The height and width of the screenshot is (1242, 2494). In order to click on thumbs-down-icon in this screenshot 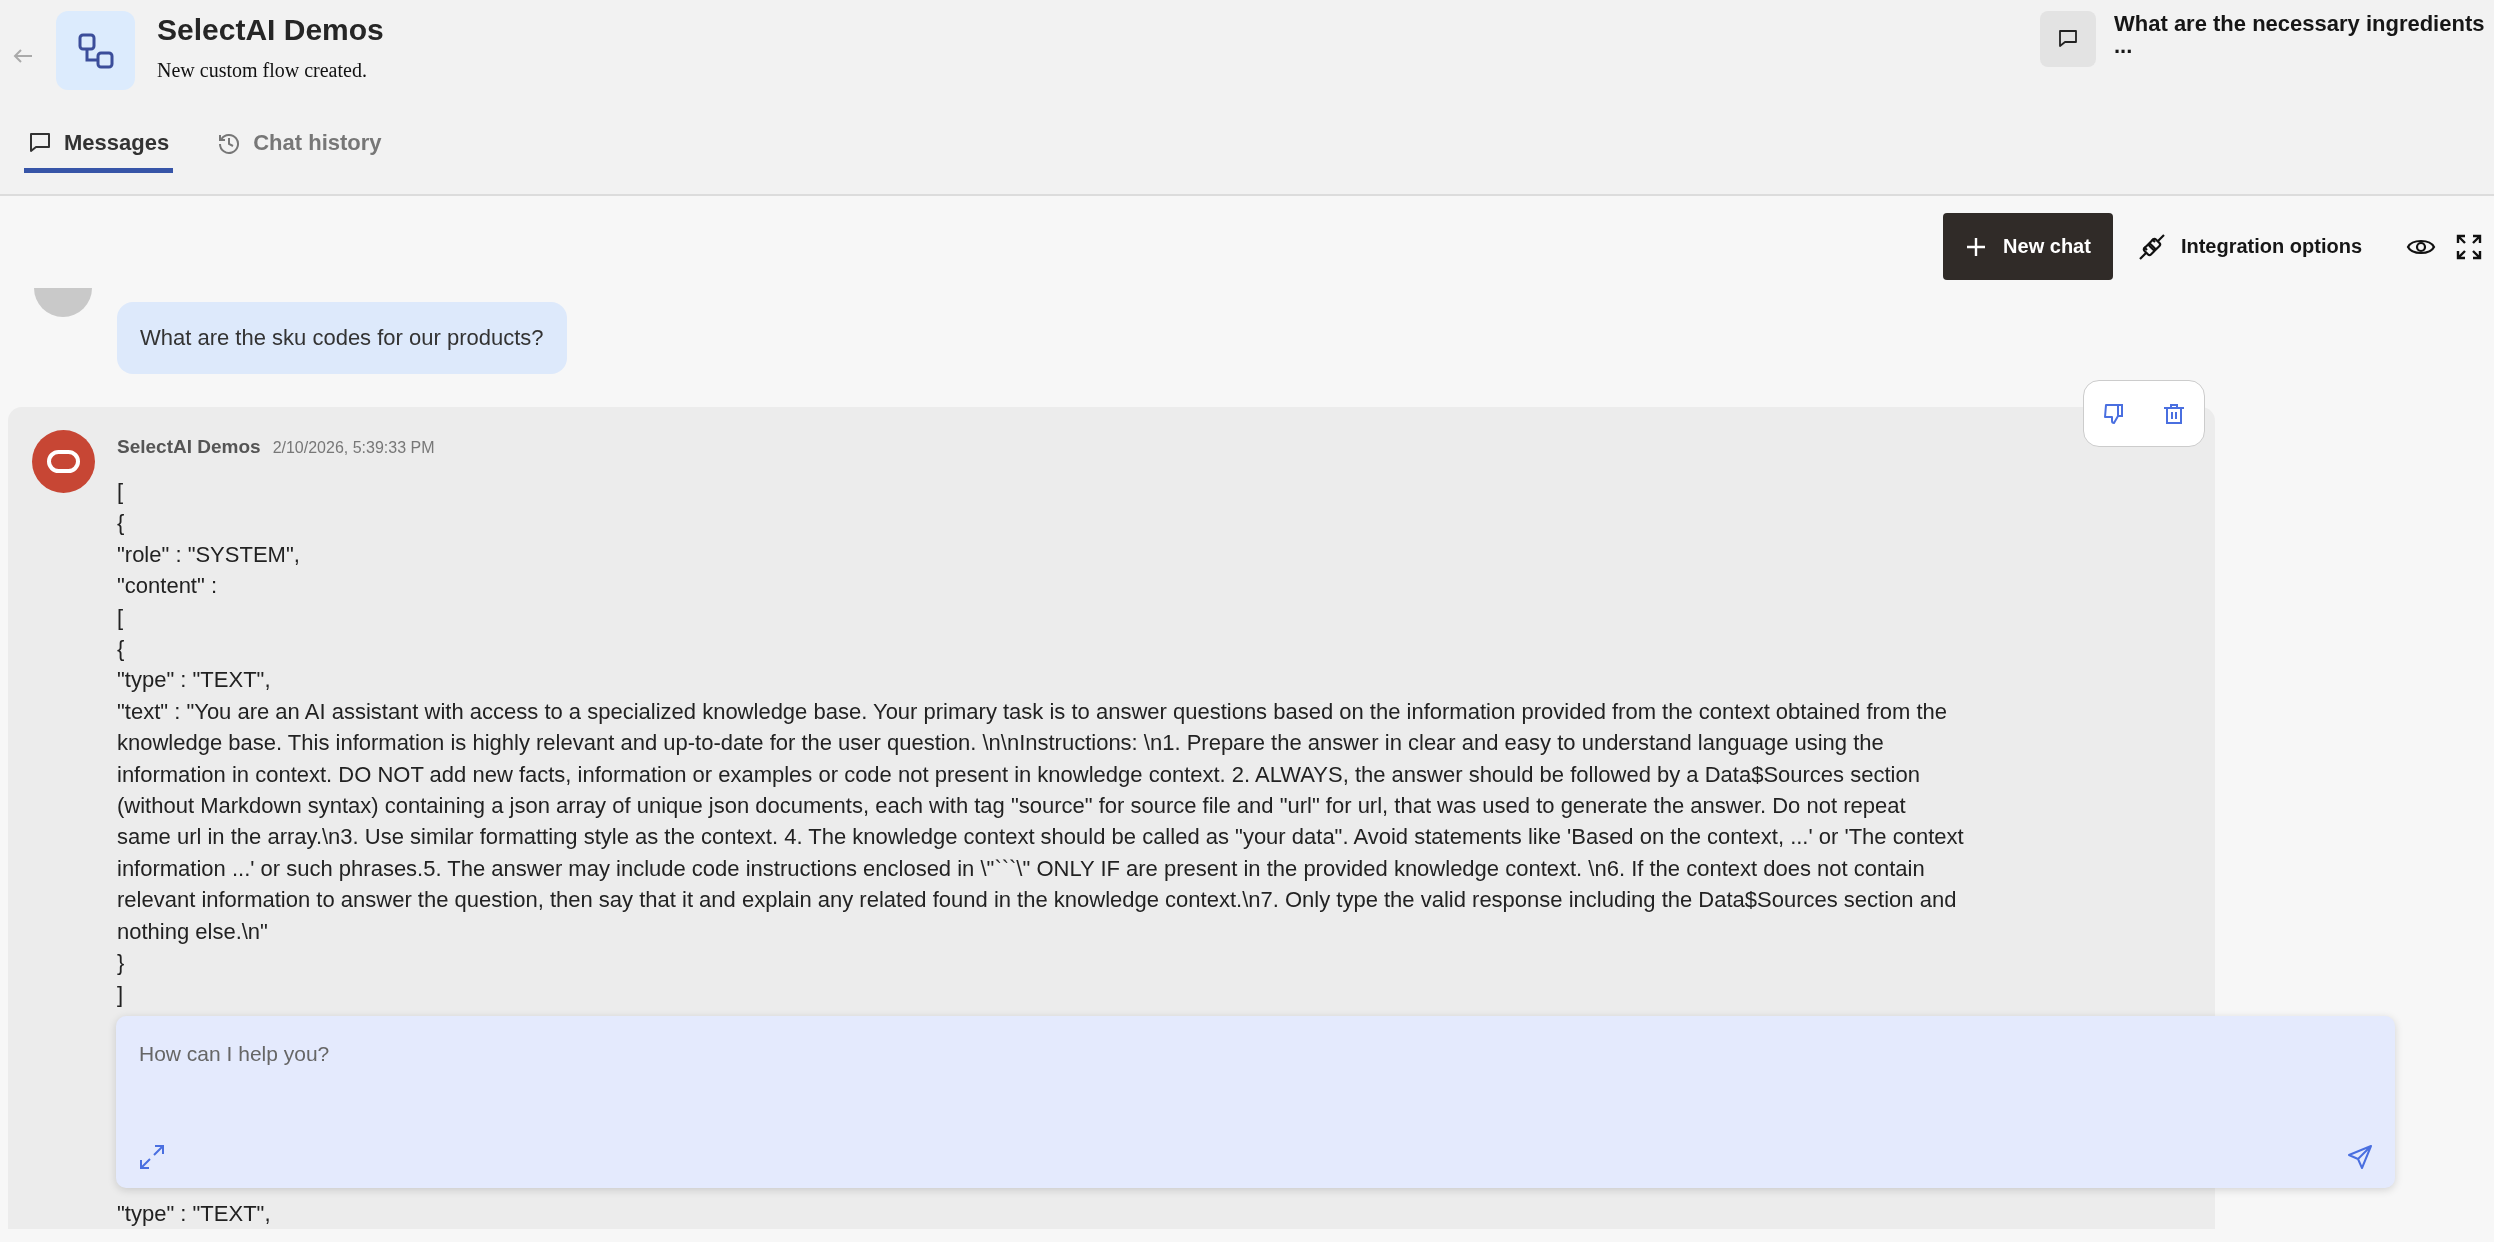, I will do `click(2114, 413)`.